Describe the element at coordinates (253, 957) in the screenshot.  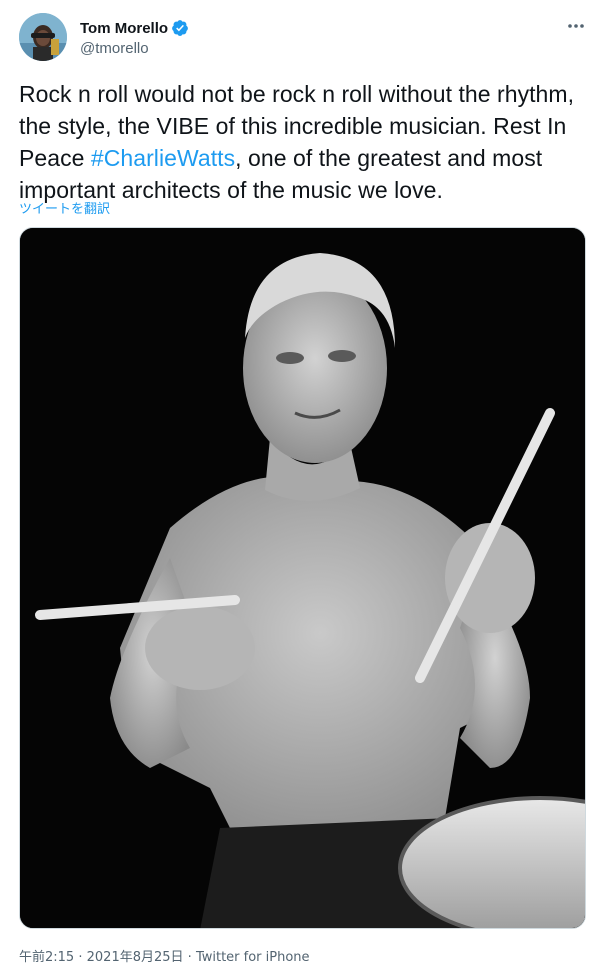
I see `tweet-source: Twitter for iPhone` at that location.